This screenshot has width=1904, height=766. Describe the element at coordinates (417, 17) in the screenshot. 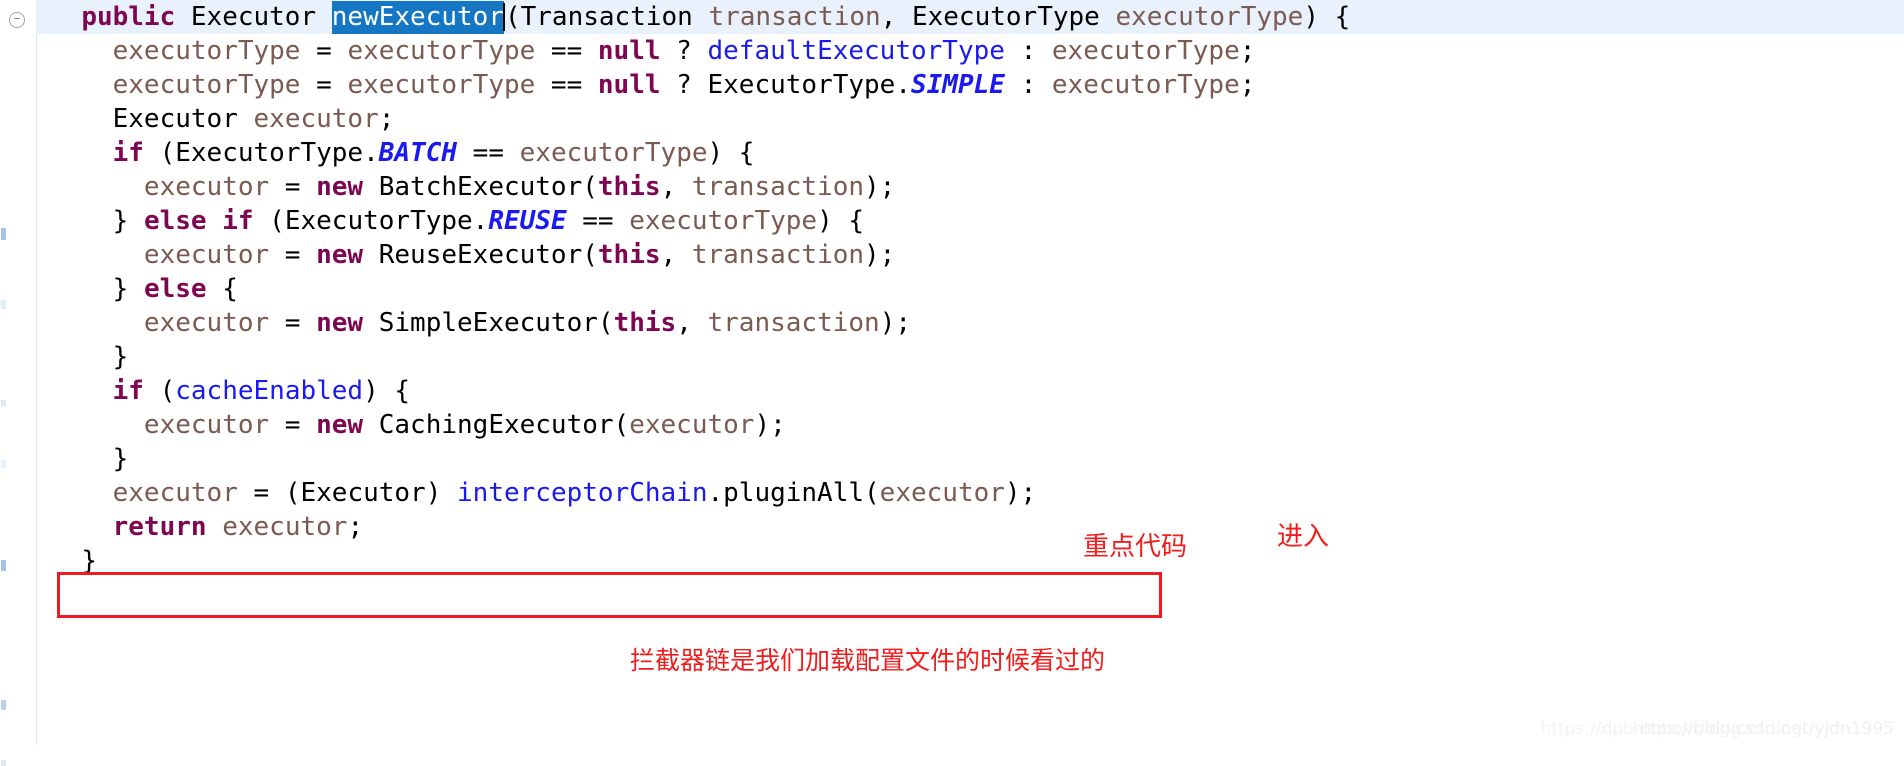

I see `selected-token: newExecutor` at that location.